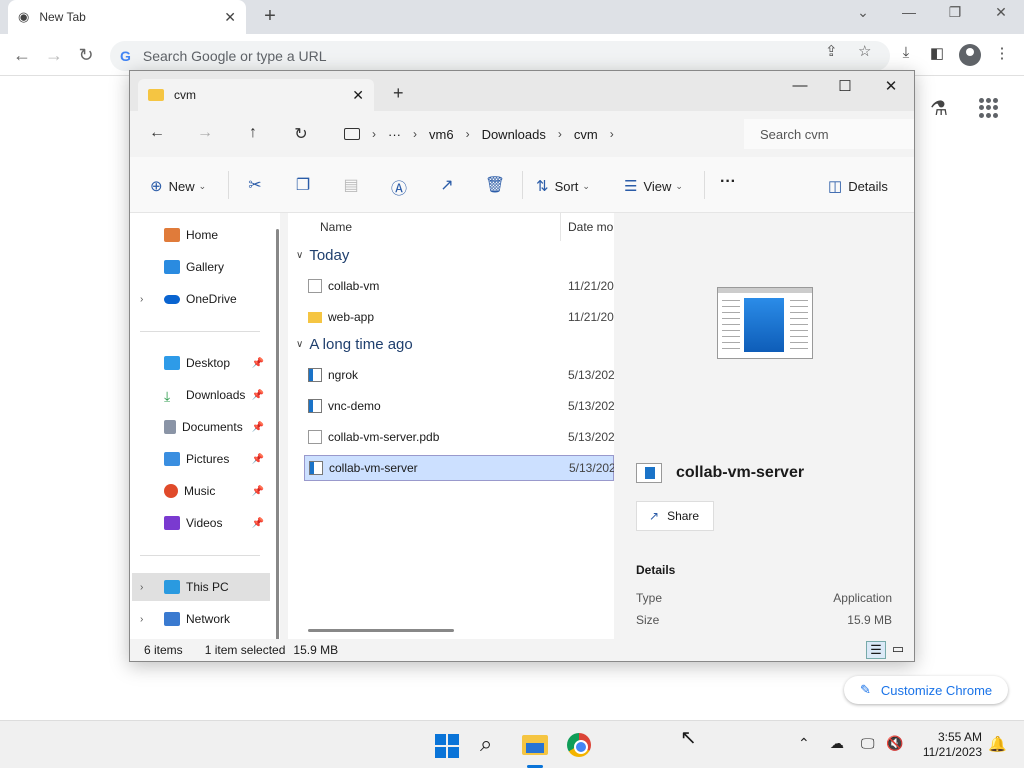 The image size is (1024, 768). I want to click on sidebar-item-documents: Documents 📌, so click(205, 427).